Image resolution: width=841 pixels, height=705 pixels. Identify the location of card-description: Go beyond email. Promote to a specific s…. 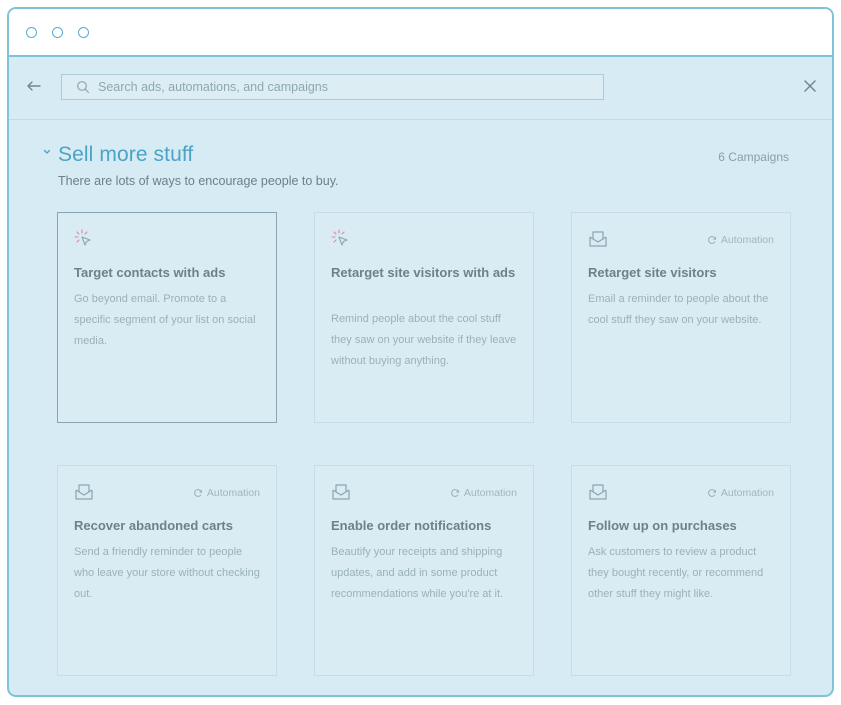
(165, 320).